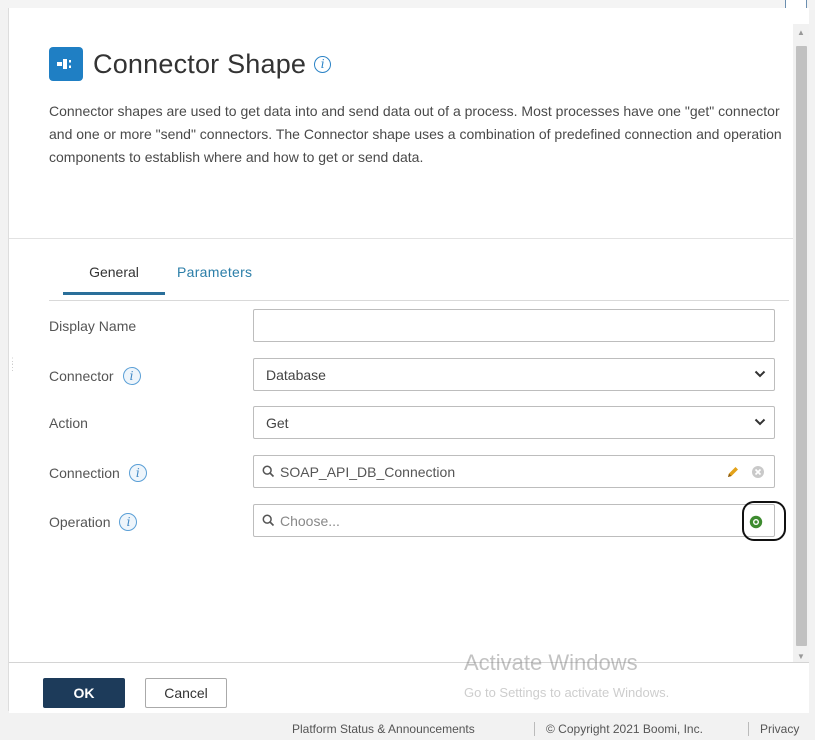  I want to click on connector-info-icon: i, so click(131, 376).